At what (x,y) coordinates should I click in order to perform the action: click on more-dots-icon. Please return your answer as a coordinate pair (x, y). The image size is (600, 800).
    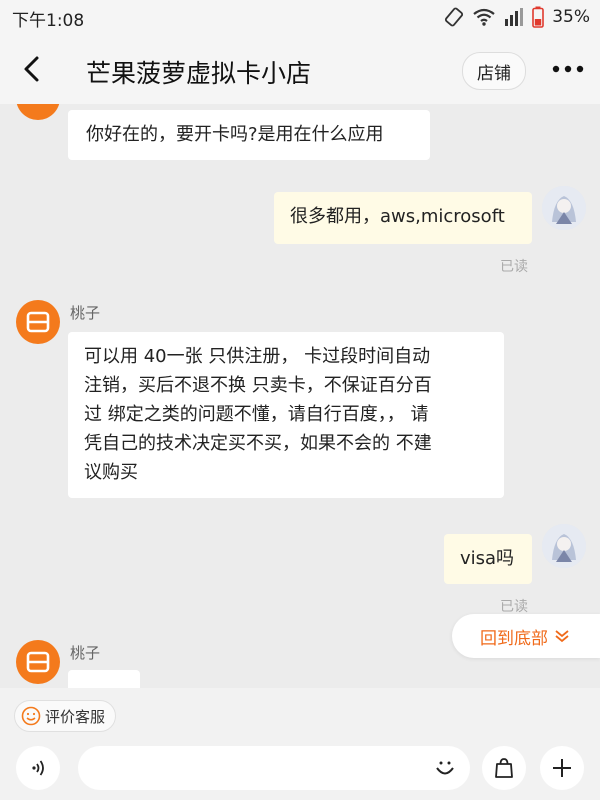
    Looking at the image, I should click on (568, 69).